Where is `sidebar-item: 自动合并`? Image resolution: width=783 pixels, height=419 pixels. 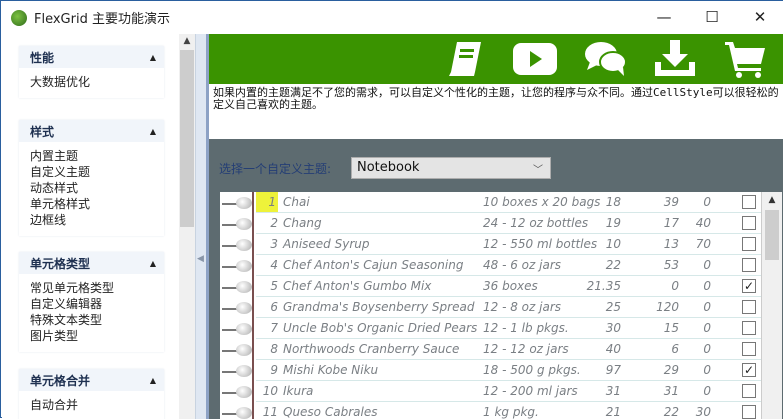 sidebar-item: 自动合并 is located at coordinates (91, 405).